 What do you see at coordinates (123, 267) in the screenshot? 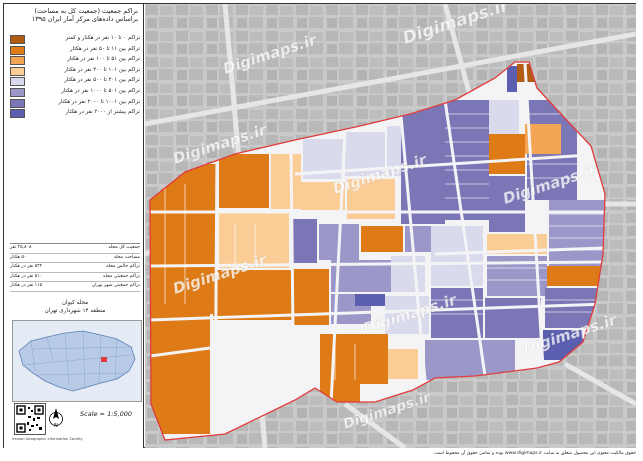
I see `stat-label: تراکم خالص محله` at bounding box center [123, 267].